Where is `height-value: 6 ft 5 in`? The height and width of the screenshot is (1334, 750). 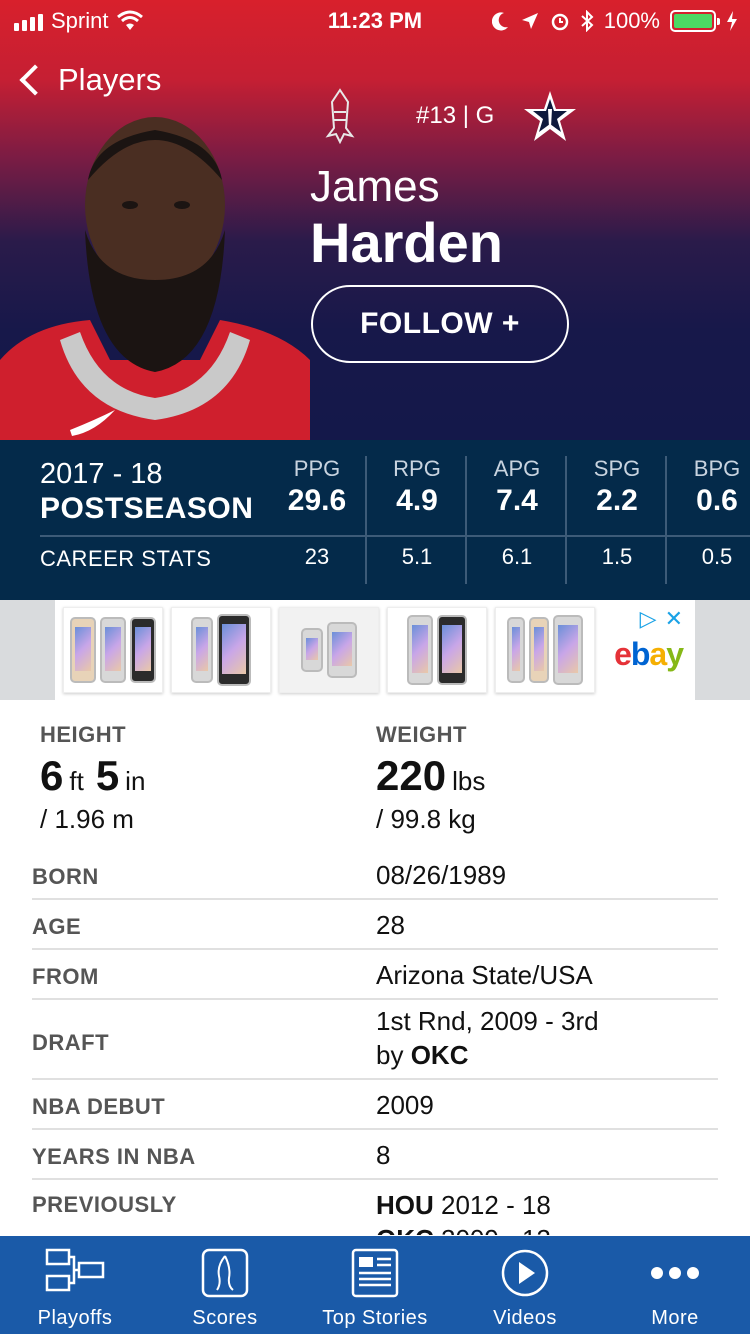 height-value: 6 ft 5 in is located at coordinates (92, 776).